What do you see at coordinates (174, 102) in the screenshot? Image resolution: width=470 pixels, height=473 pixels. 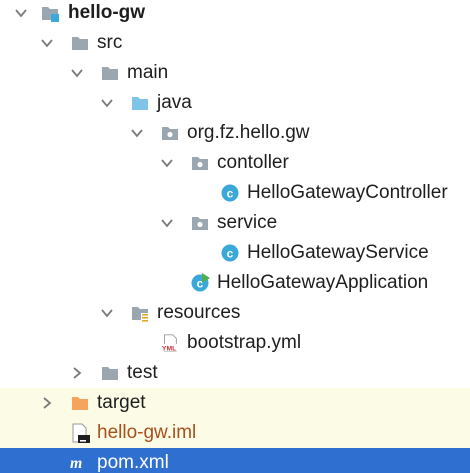 I see `tree-label: java` at bounding box center [174, 102].